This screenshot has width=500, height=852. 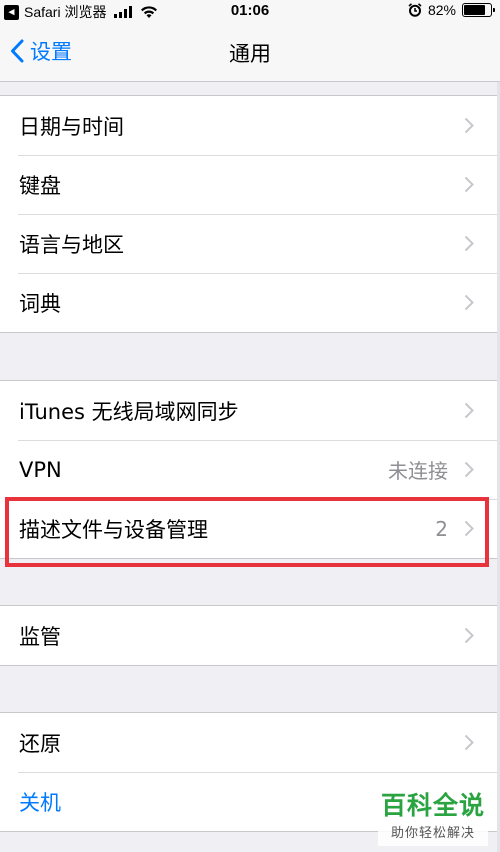 I want to click on status-left: ◂ Safari 浏览器, so click(x=81, y=12).